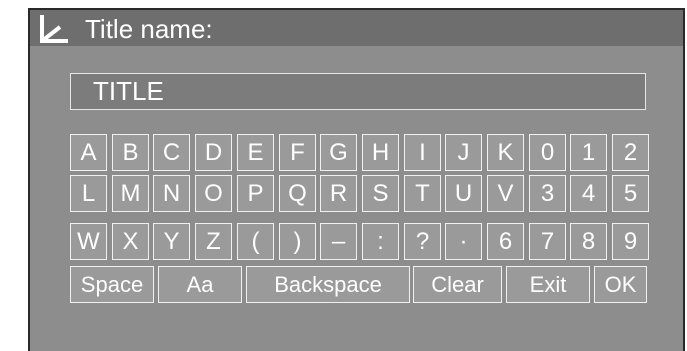 The image size is (687, 351). I want to click on key-2-8: ?, so click(422, 241).